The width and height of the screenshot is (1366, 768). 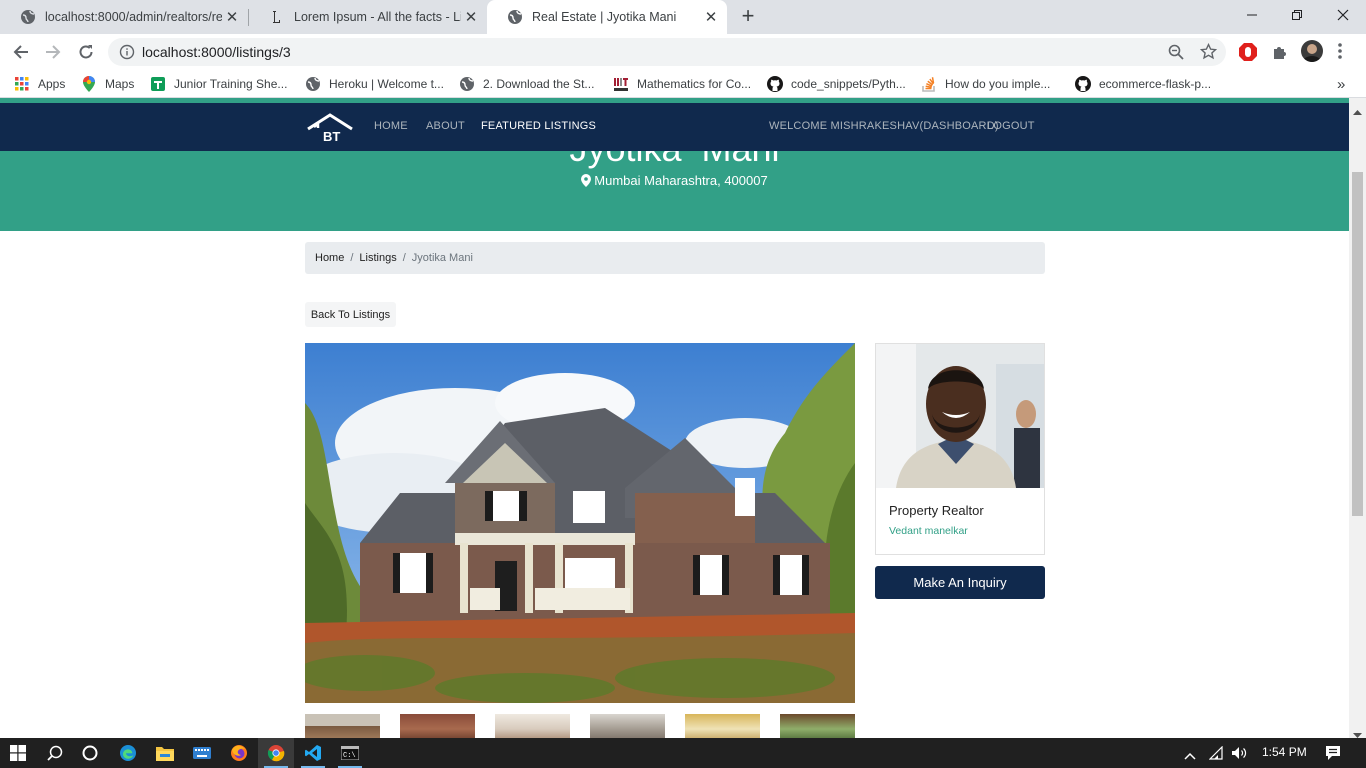 What do you see at coordinates (18, 753) in the screenshot?
I see `windows-start-icon` at bounding box center [18, 753].